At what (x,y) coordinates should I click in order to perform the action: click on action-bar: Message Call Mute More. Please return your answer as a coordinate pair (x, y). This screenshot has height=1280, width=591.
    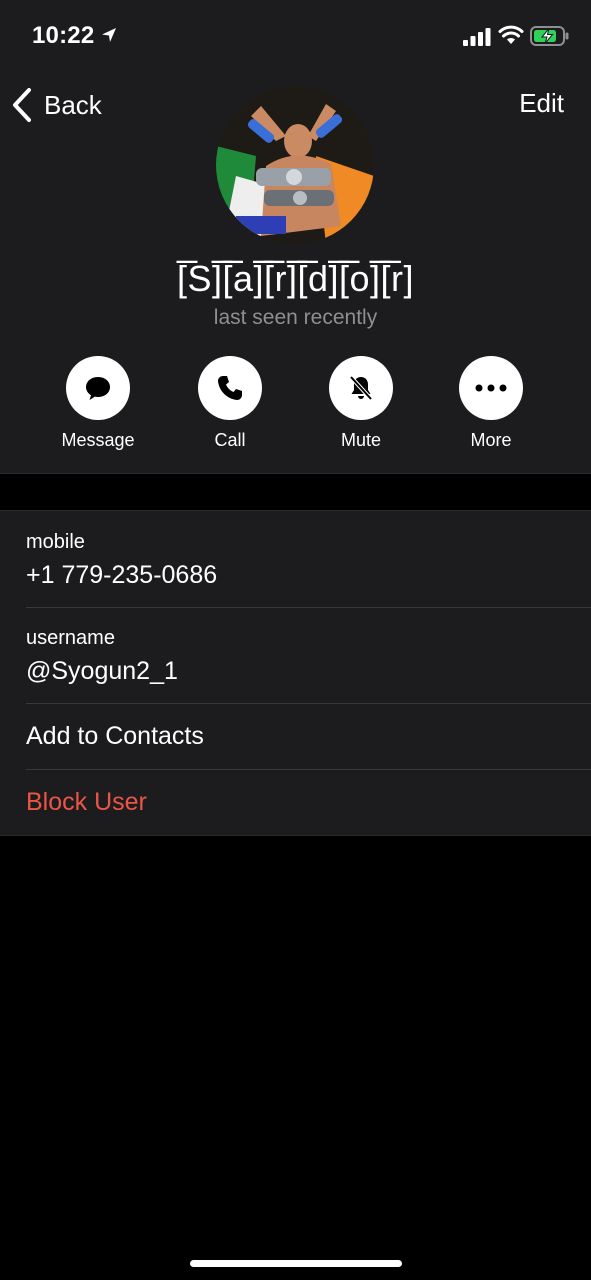
    Looking at the image, I should click on (295, 406).